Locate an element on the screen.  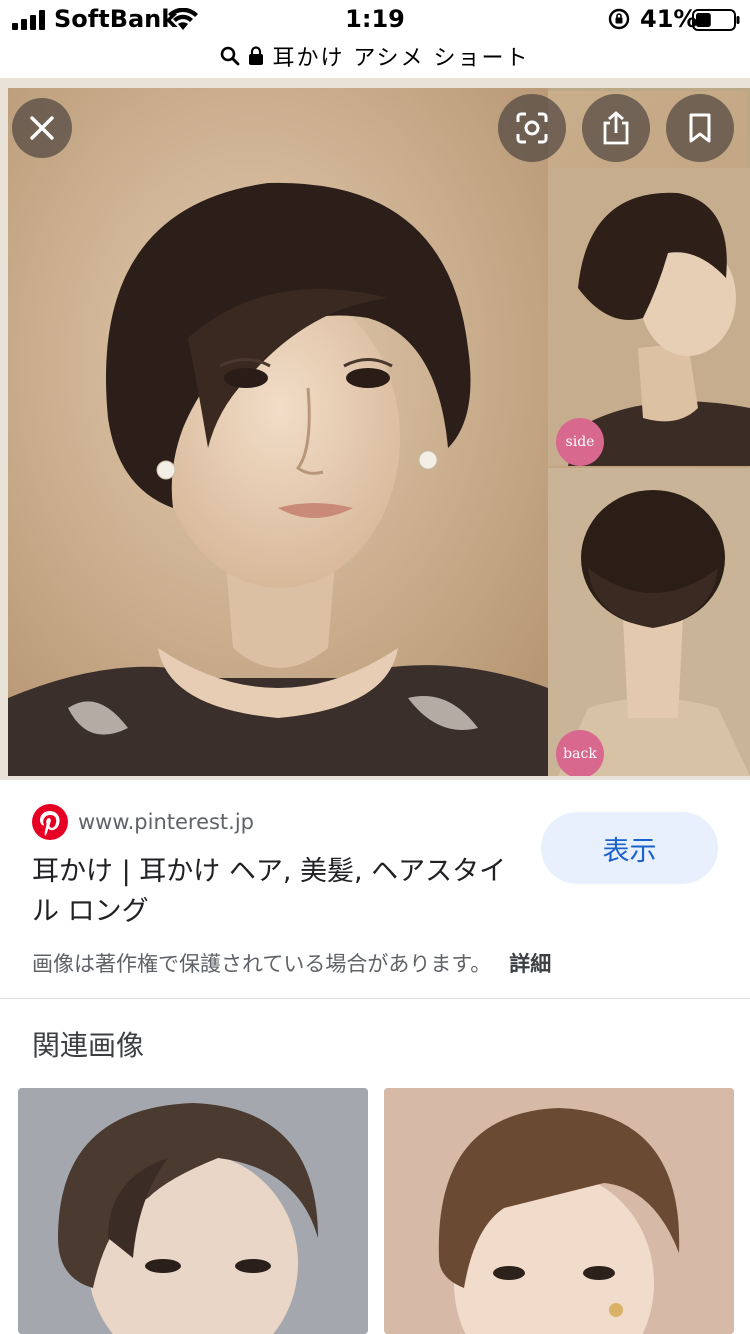
bookmark-icon is located at coordinates (700, 128).